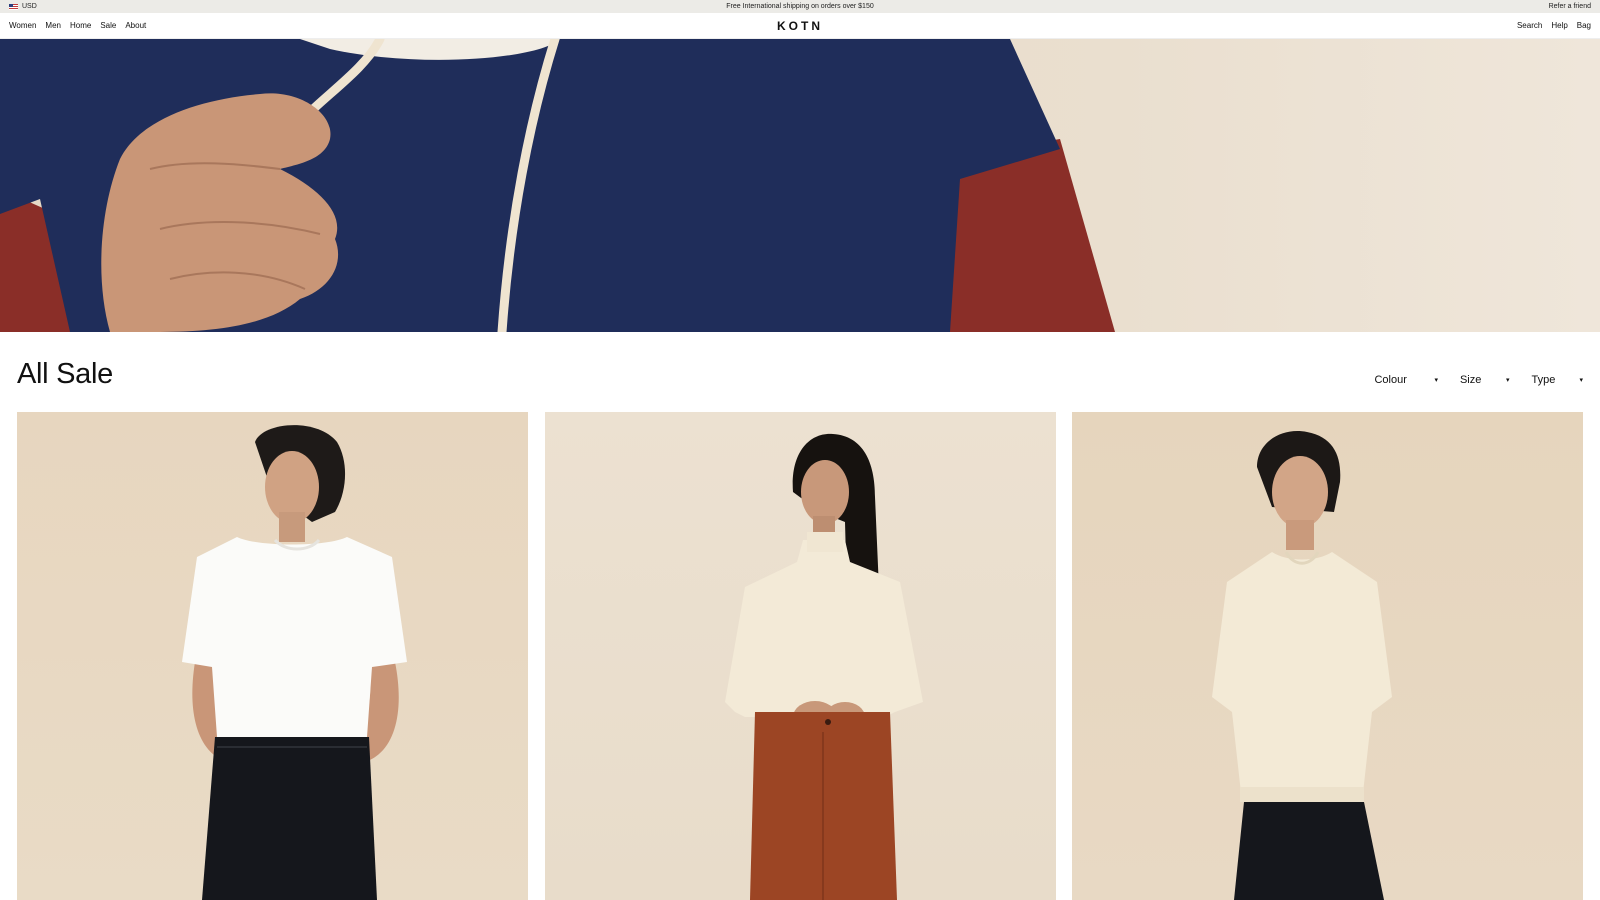 The width and height of the screenshot is (1600, 900). What do you see at coordinates (65, 374) in the screenshot?
I see `page-title: All Sale` at bounding box center [65, 374].